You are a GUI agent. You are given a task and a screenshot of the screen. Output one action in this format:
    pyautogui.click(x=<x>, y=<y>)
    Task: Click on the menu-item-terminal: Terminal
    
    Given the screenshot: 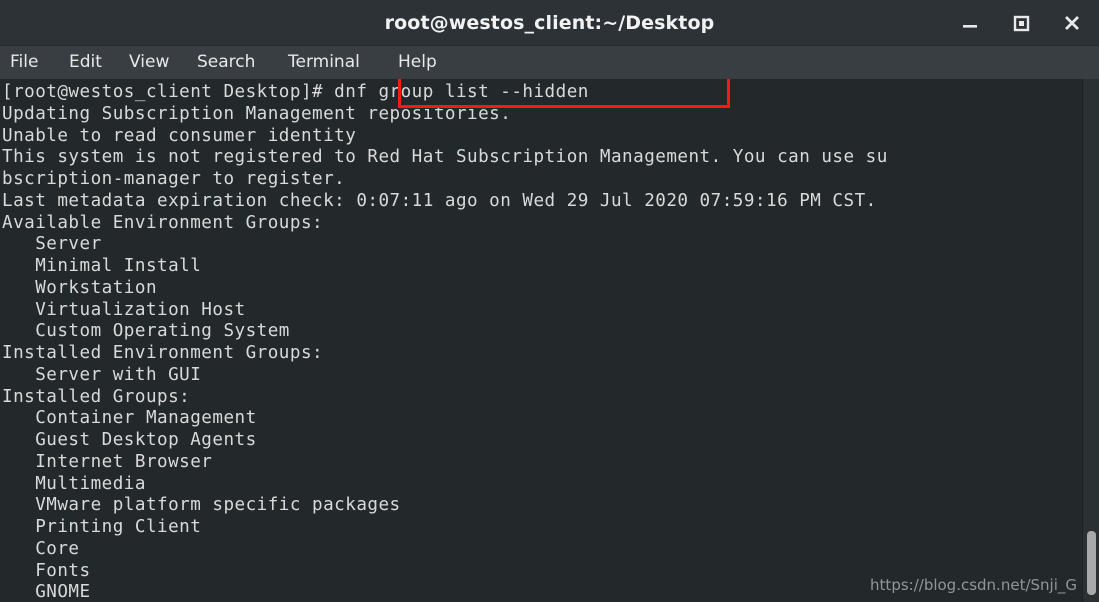 What is the action you would take?
    pyautogui.click(x=324, y=62)
    